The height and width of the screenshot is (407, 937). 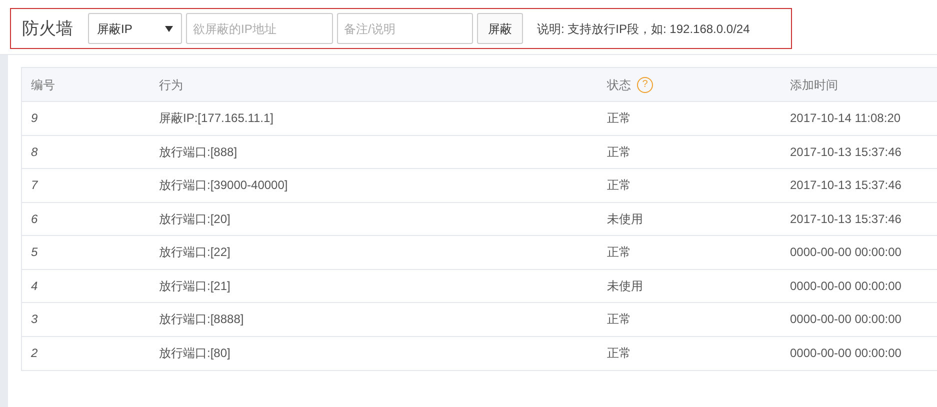 I want to click on column-header: 编号, so click(x=43, y=85).